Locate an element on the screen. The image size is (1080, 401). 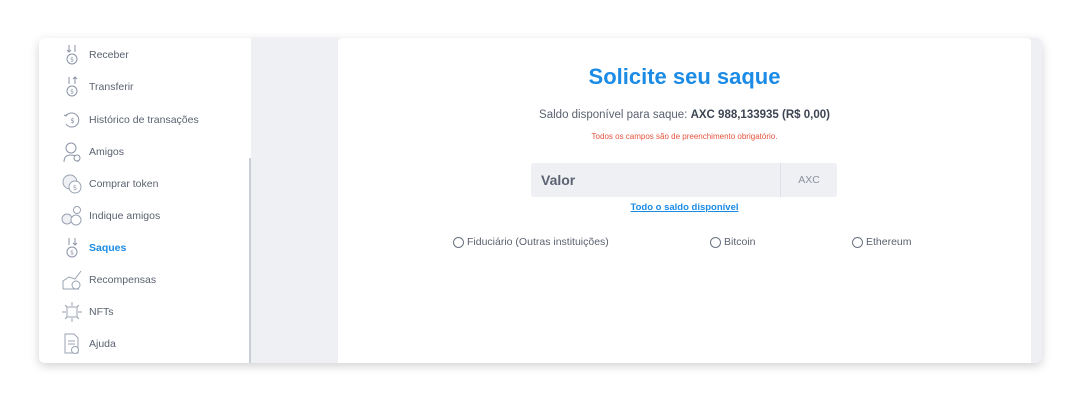
refer-friends-icon is located at coordinates (72, 216).